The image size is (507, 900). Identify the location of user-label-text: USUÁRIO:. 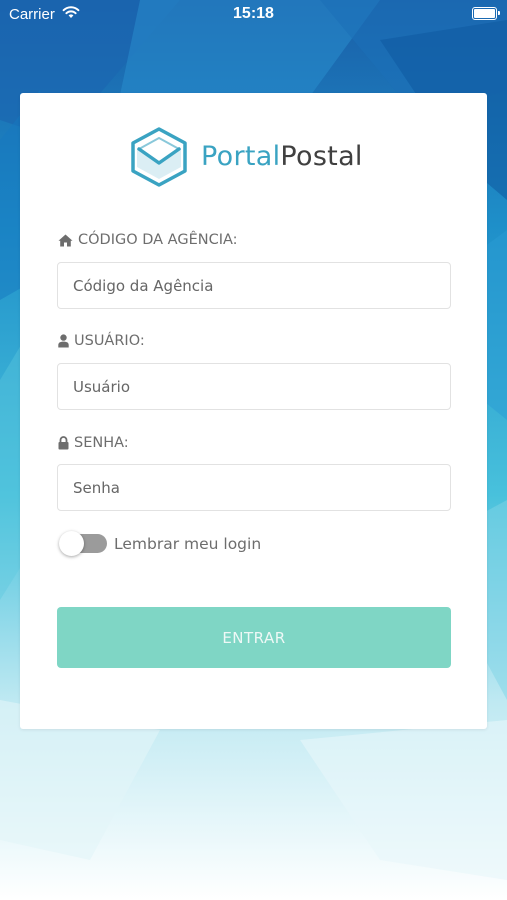
(109, 341).